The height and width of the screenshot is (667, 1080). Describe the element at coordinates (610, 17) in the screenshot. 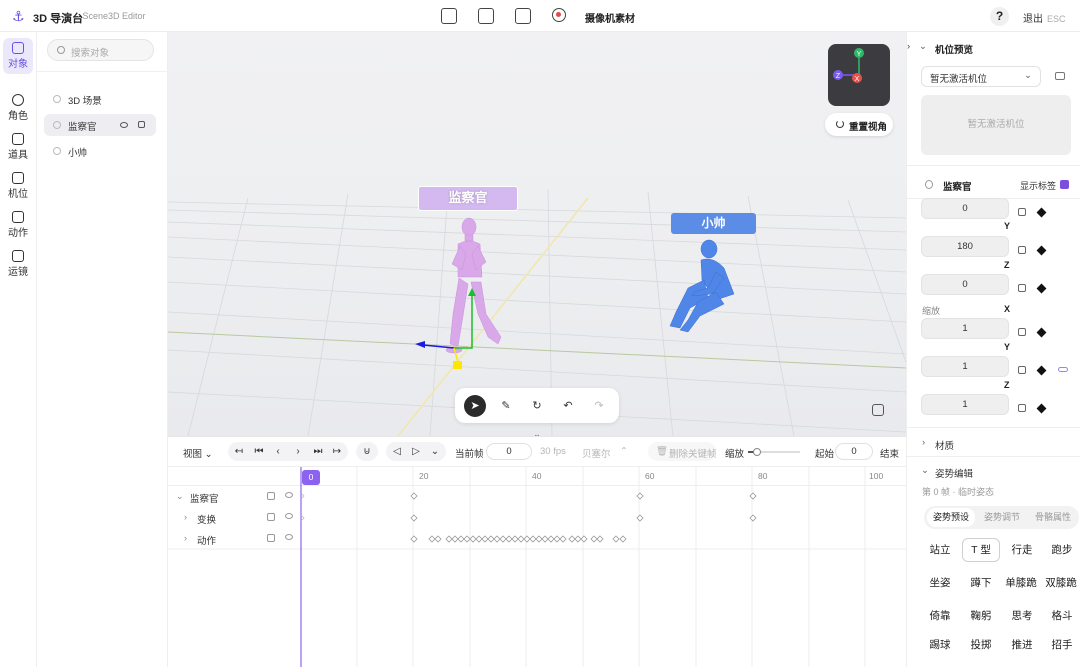

I see `camera-asset-button: 摄像机素材` at that location.